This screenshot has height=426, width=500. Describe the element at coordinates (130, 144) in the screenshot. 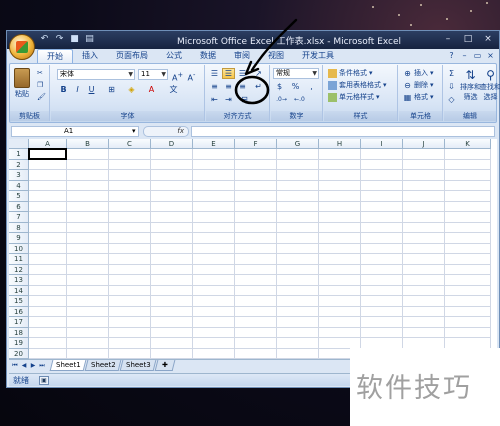

I see `column-header: C` at that location.